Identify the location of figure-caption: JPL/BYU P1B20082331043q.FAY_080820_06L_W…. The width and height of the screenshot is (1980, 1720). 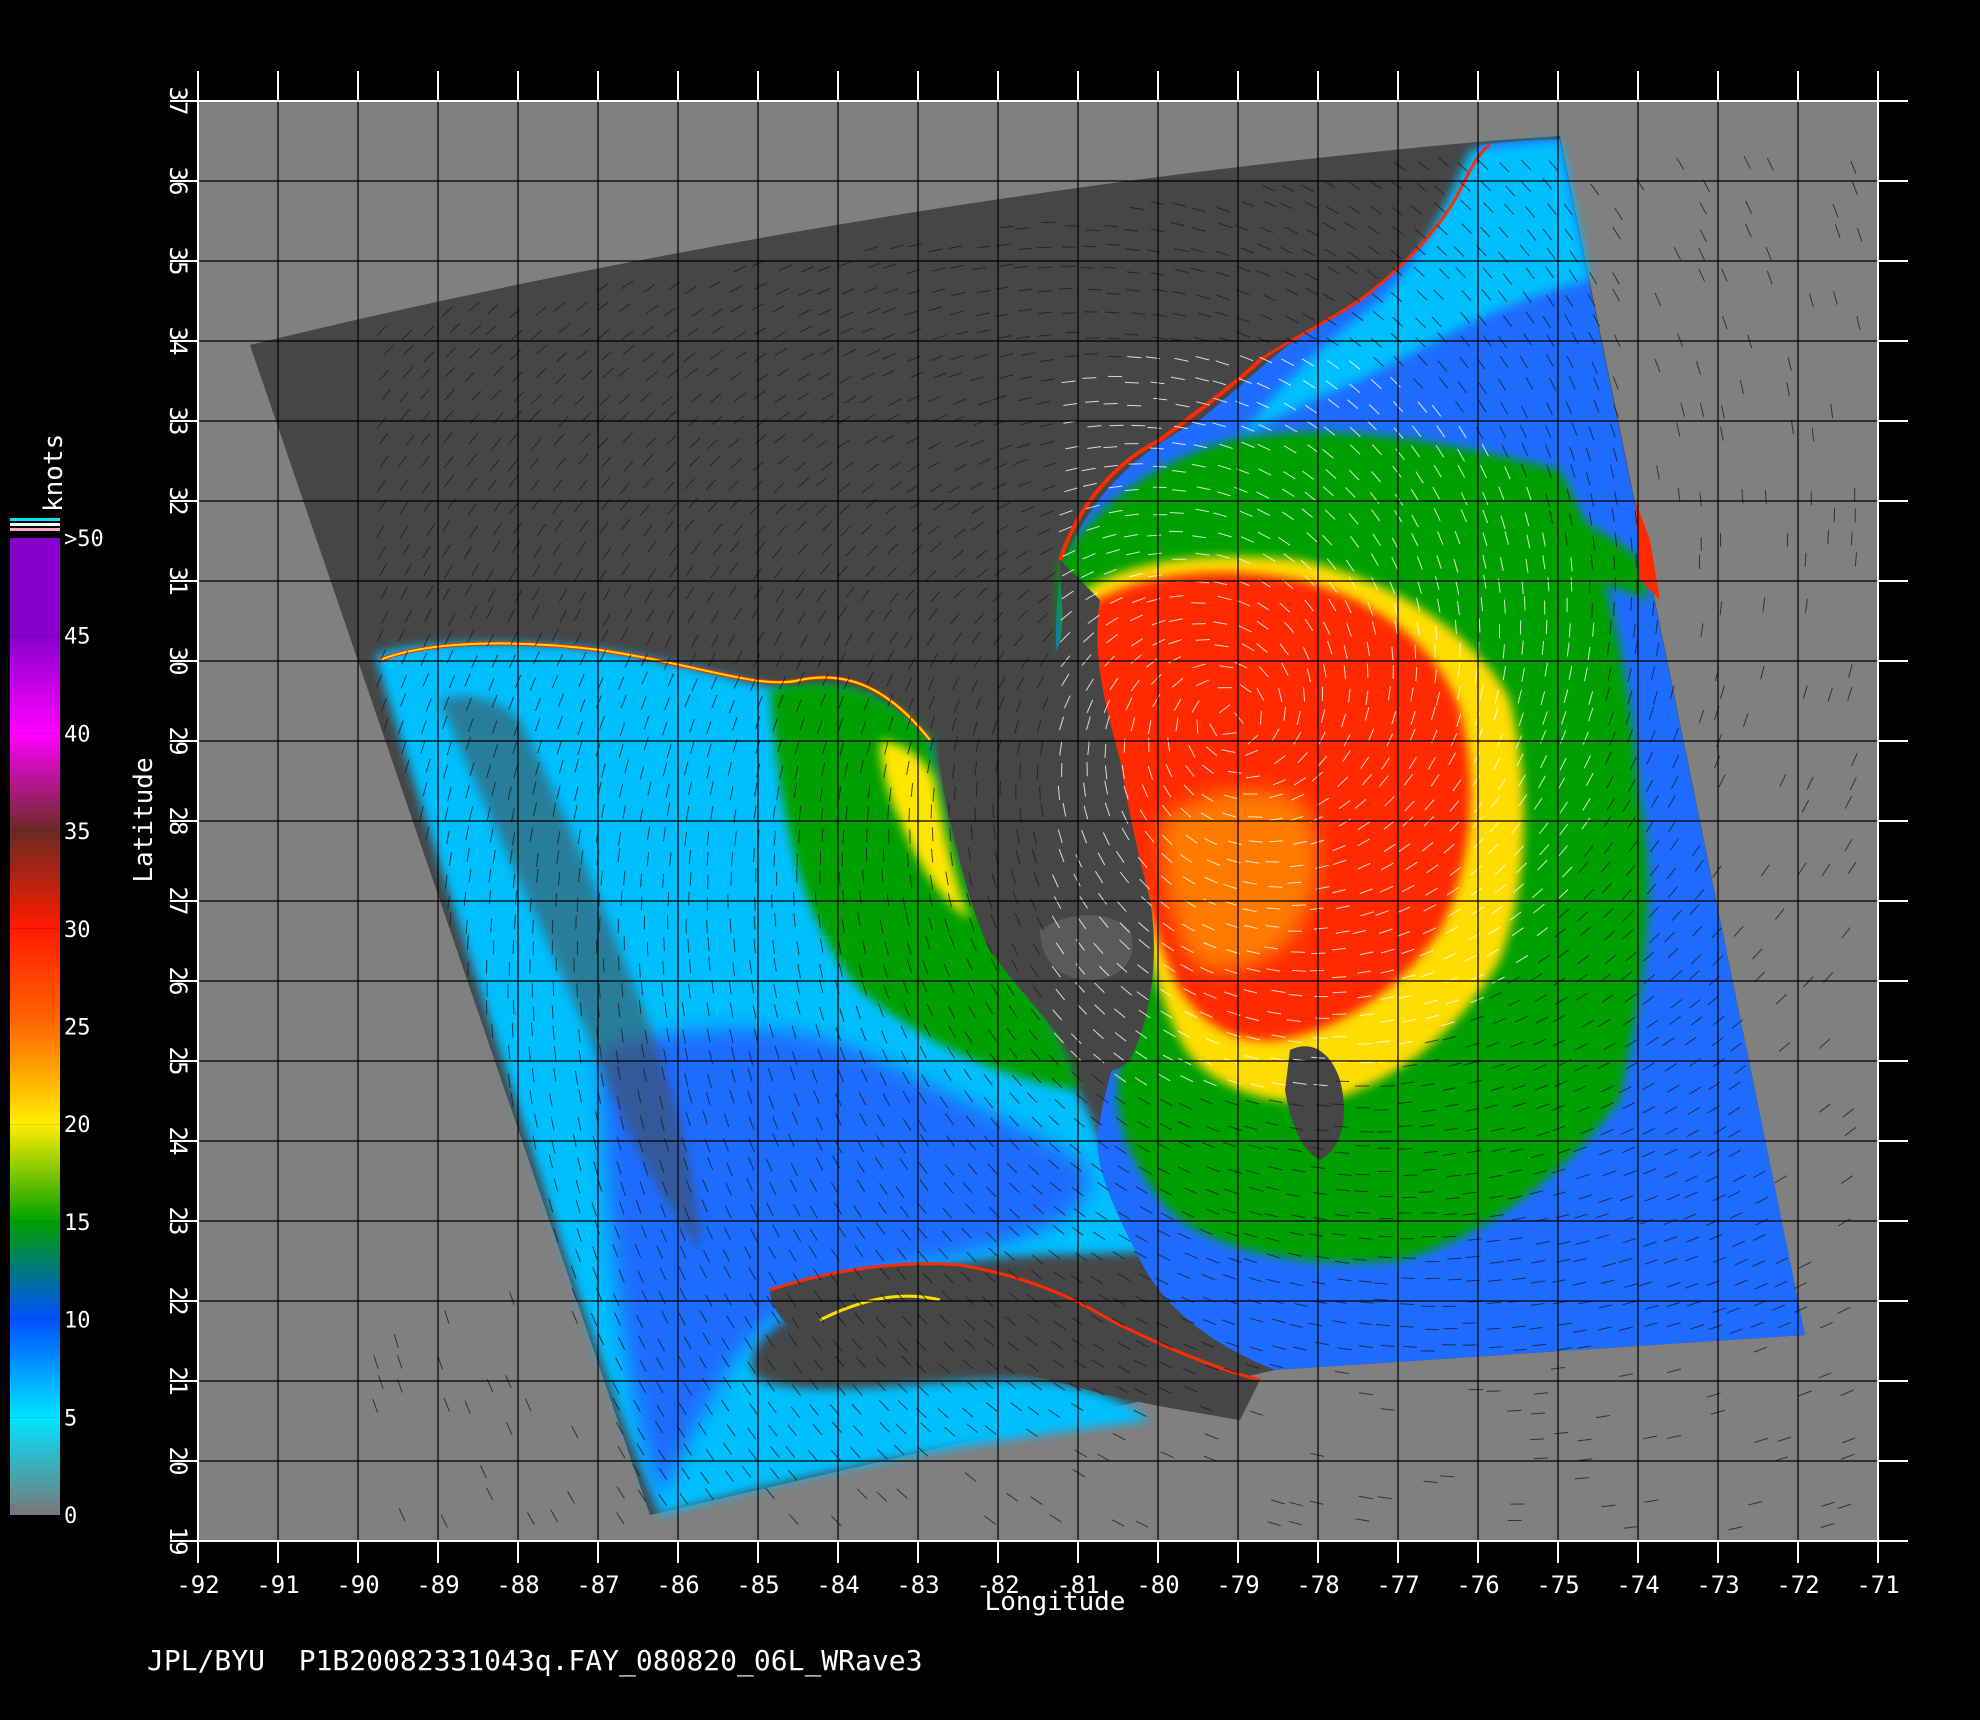
(535, 1660).